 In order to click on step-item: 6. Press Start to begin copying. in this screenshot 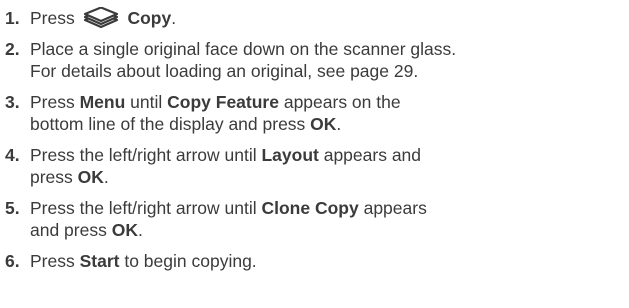, I will do `click(317, 261)`.